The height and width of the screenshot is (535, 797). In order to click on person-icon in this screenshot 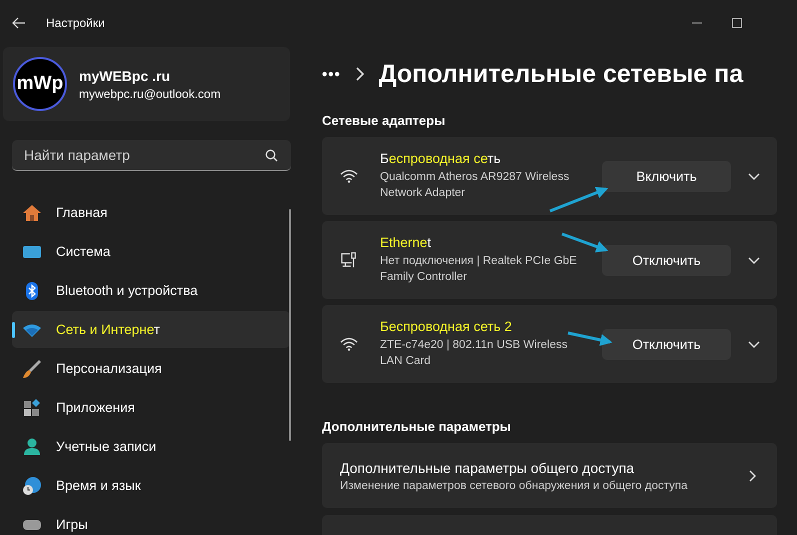, I will do `click(32, 446)`.